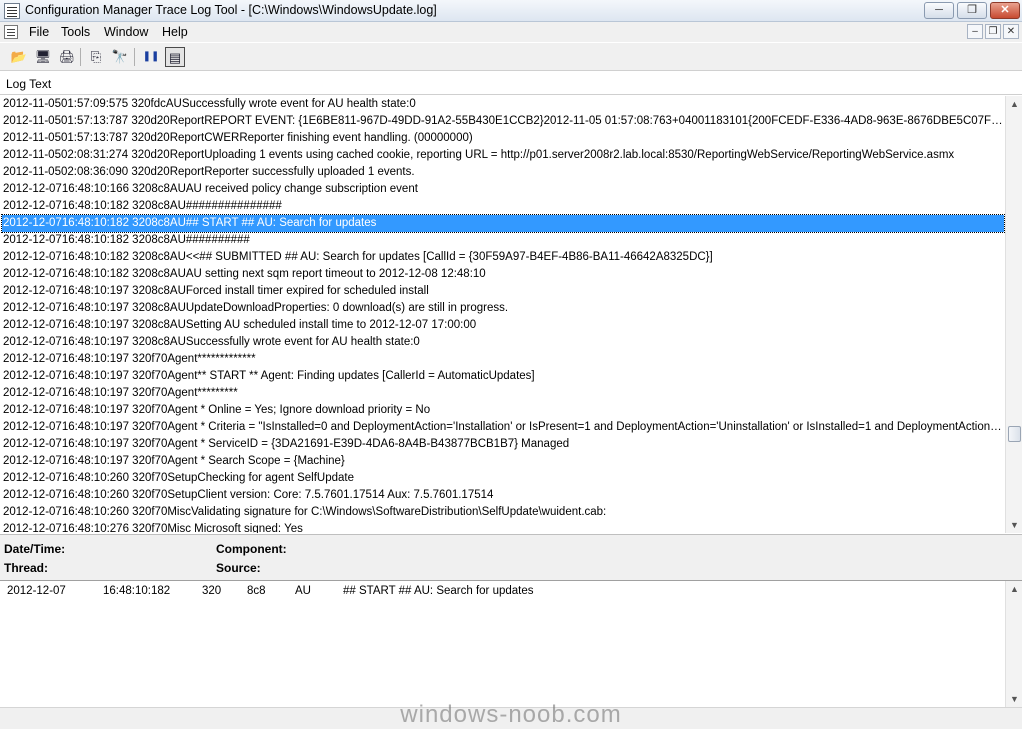  I want to click on details-panel: Date/Time: Component: Thread: Source:, so click(511, 557).